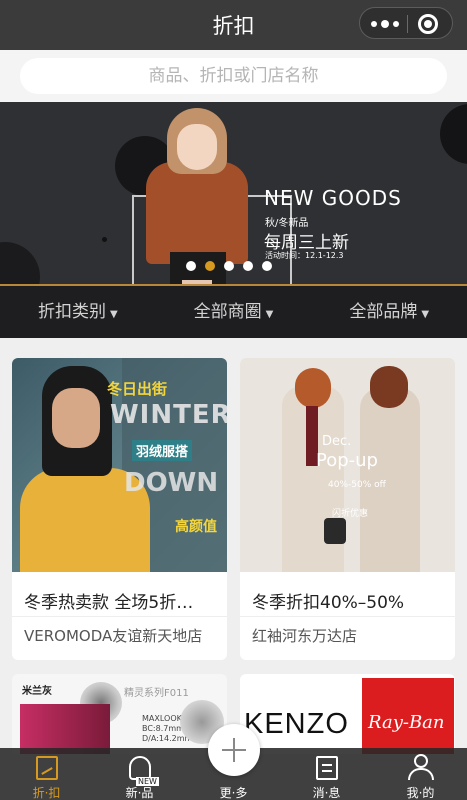 Image resolution: width=467 pixels, height=800 pixels. Describe the element at coordinates (406, 722) in the screenshot. I see `brand-logo-text: Ray-Ban` at that location.